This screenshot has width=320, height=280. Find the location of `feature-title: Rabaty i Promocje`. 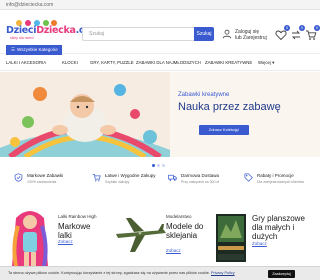

feature-title: Rabaty i Promocje is located at coordinates (275, 175).